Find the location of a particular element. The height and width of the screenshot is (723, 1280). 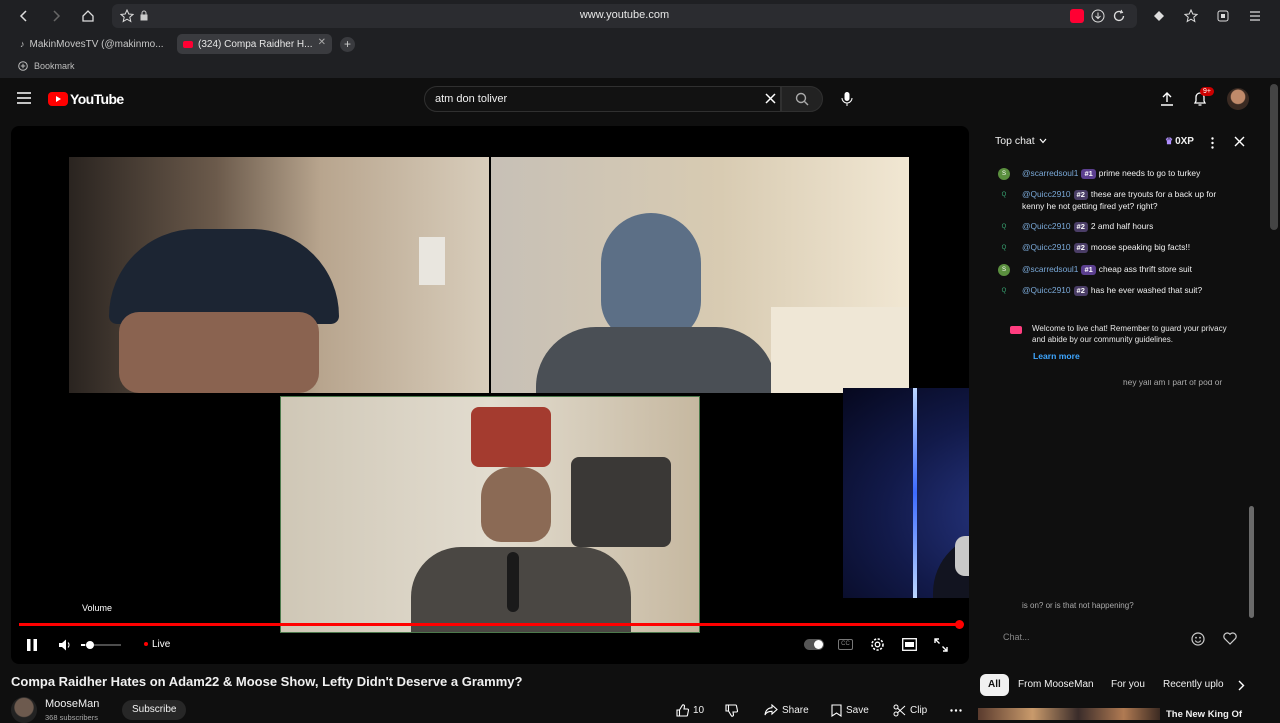

menu-icon is located at coordinates (1255, 16).